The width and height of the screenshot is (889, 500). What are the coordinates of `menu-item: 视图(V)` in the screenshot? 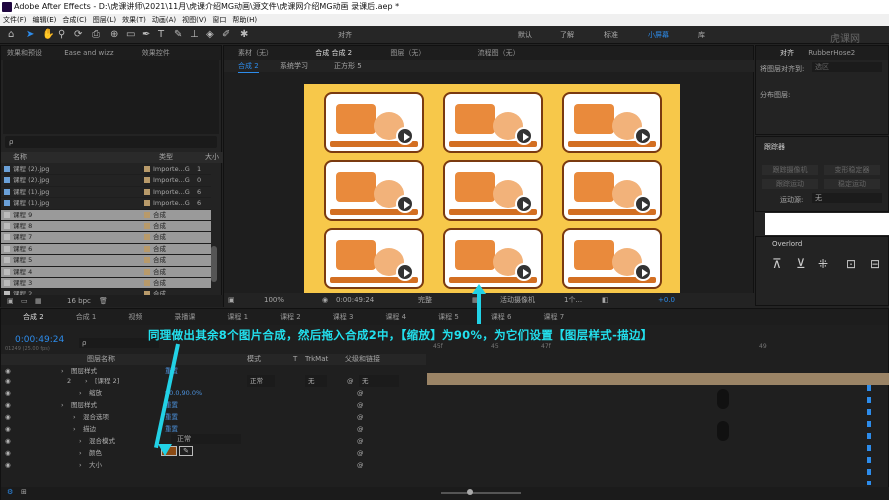 It's located at (194, 20).